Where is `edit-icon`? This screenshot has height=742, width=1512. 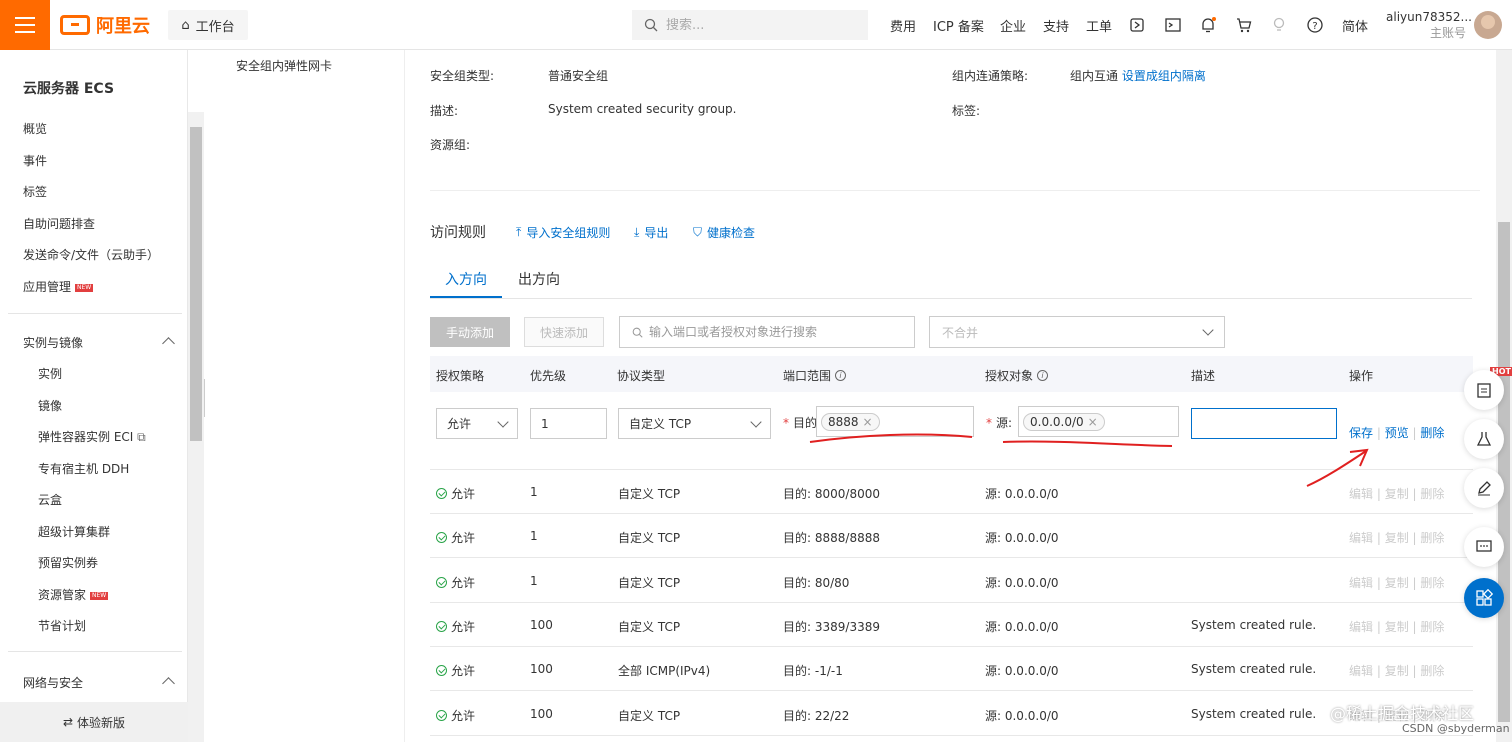 edit-icon is located at coordinates (1484, 488).